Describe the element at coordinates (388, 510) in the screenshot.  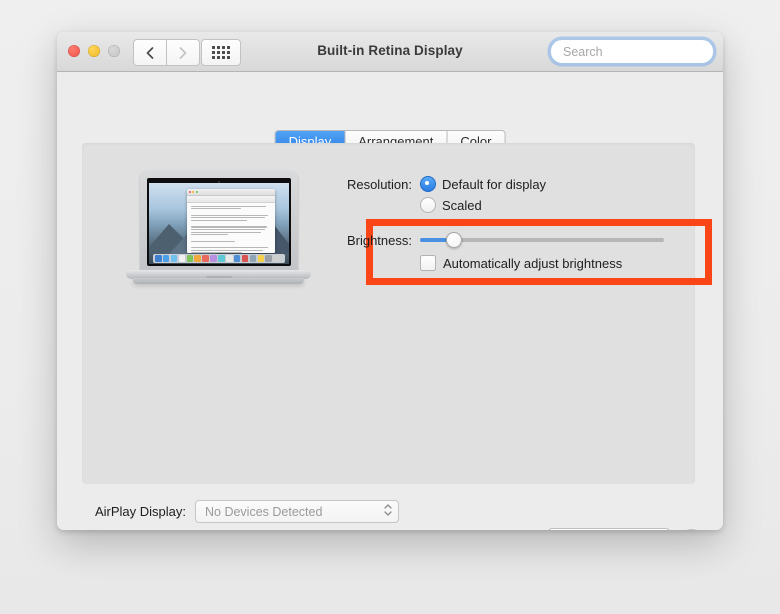
I see `chevron-updown-icon` at that location.